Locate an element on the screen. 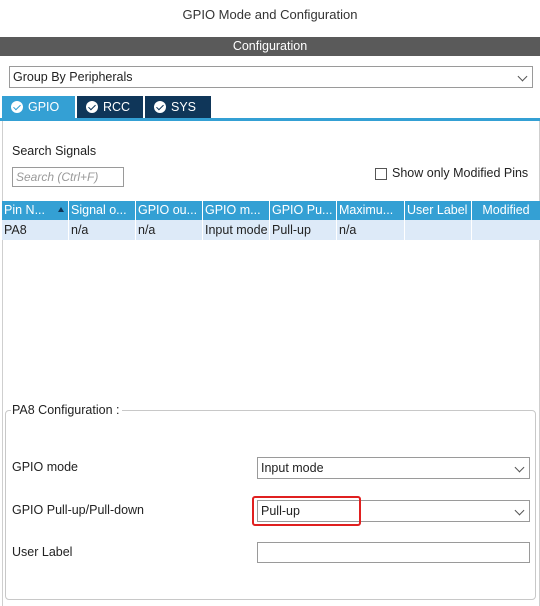 Image resolution: width=540 pixels, height=606 pixels. search-signals-label: Search Signals is located at coordinates (54, 151).